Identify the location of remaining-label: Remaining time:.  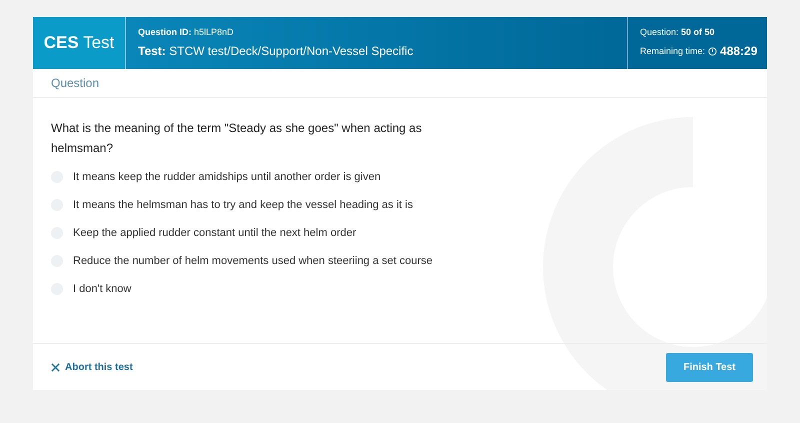
(673, 51).